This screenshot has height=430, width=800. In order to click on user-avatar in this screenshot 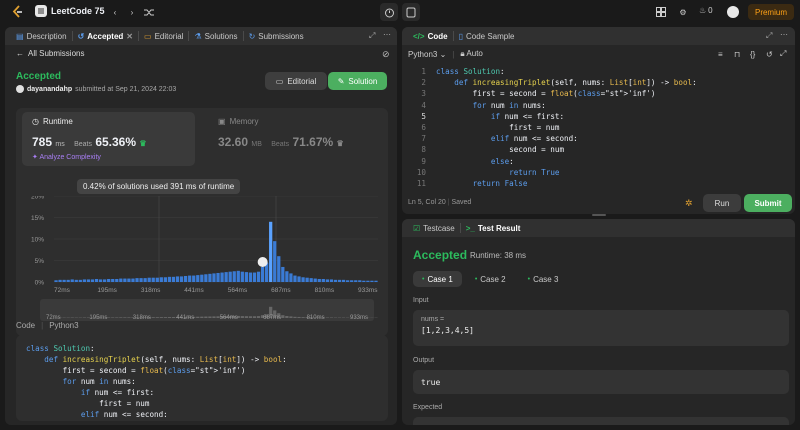, I will do `click(20, 89)`.